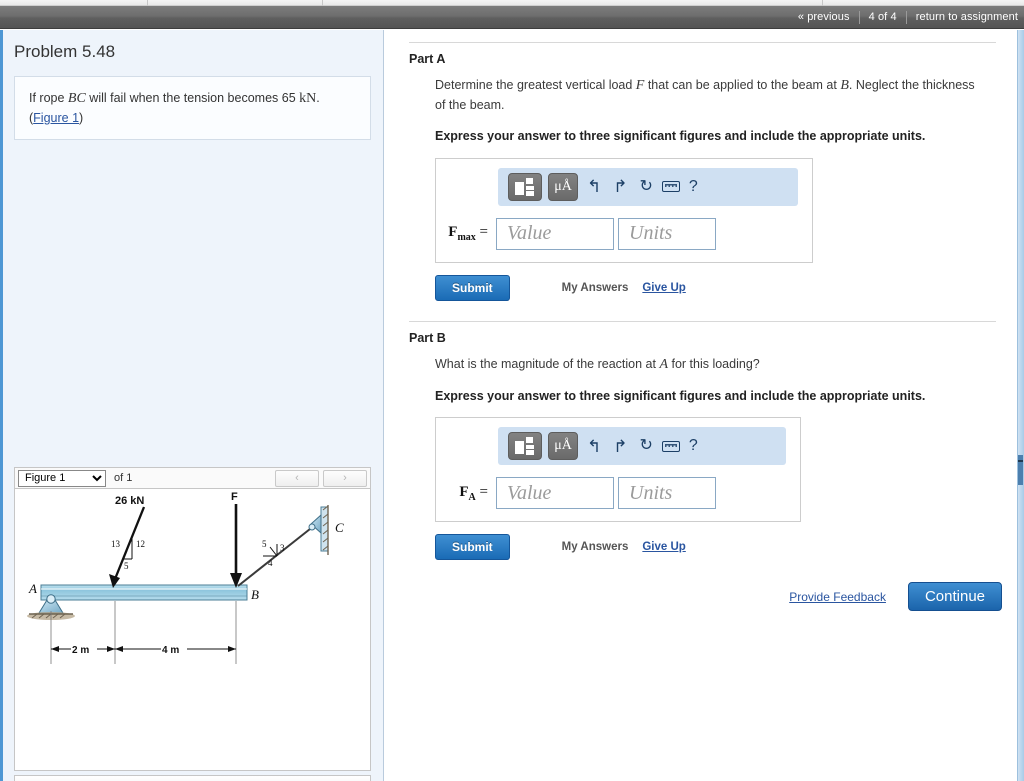 This screenshot has height=781, width=1024. I want to click on rope-slope-vert-3: 3, so click(282, 548).